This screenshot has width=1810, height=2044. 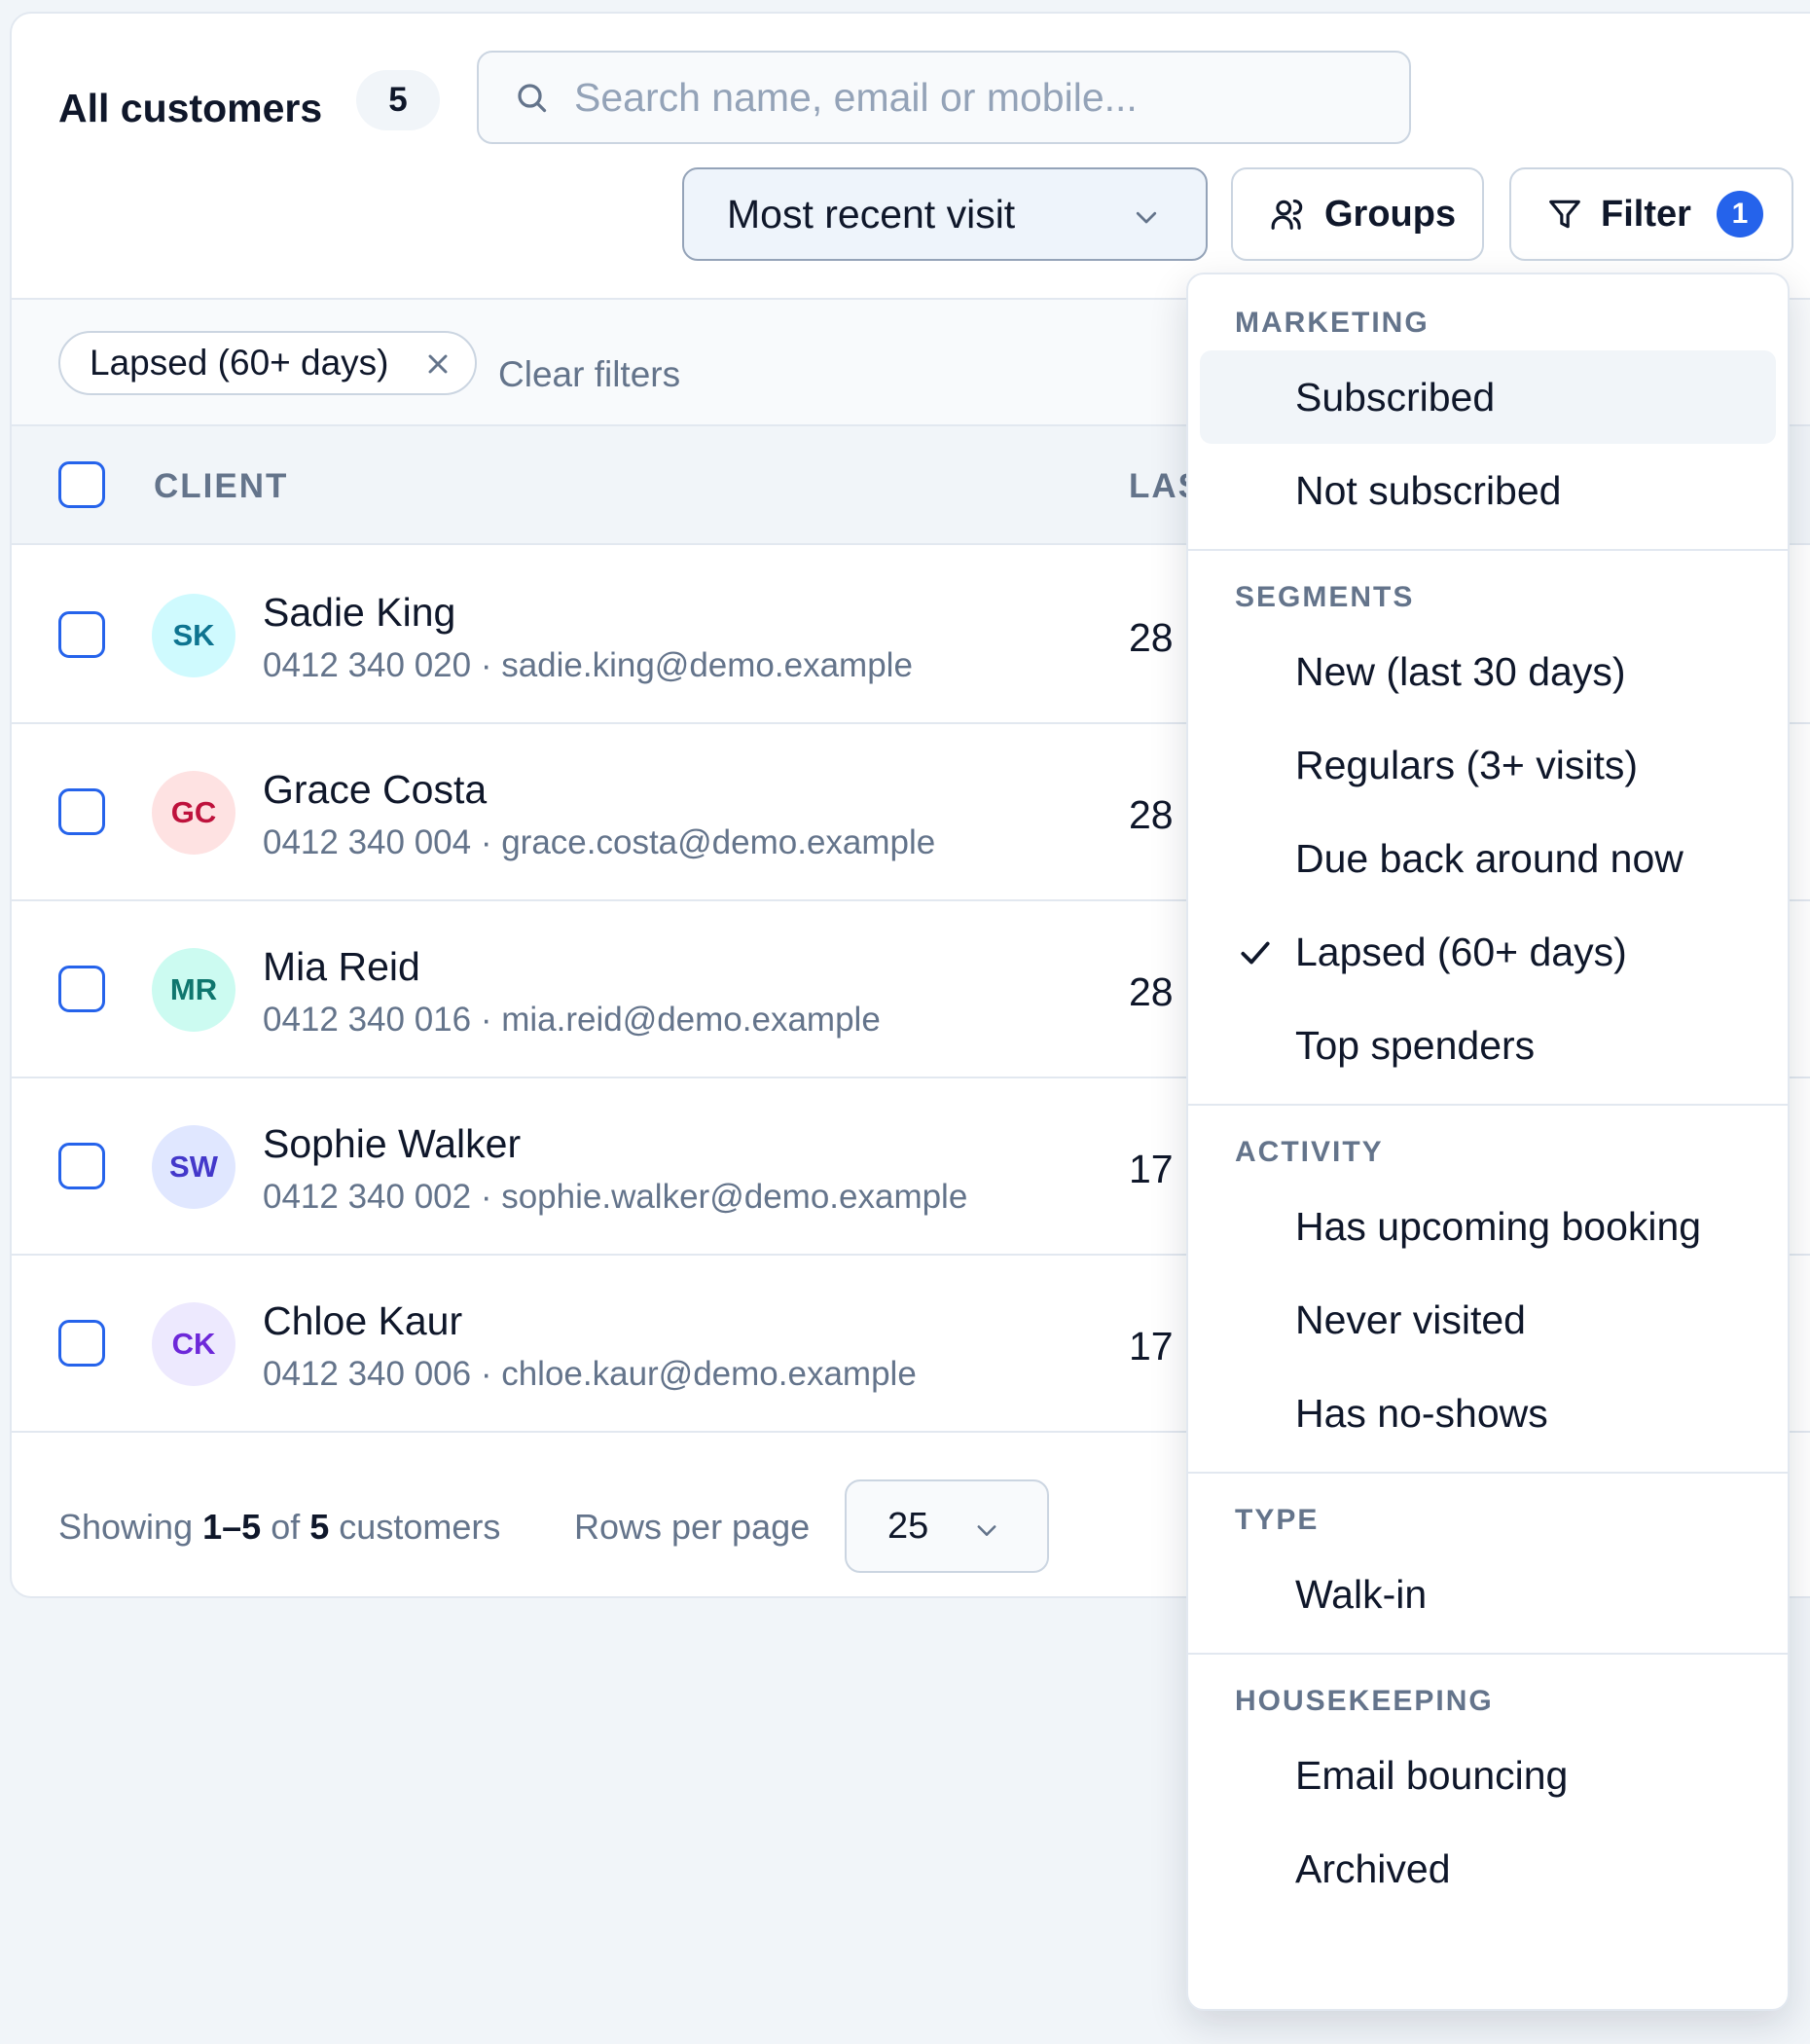 What do you see at coordinates (363, 1321) in the screenshot?
I see `client-name: Chloe Kaur` at bounding box center [363, 1321].